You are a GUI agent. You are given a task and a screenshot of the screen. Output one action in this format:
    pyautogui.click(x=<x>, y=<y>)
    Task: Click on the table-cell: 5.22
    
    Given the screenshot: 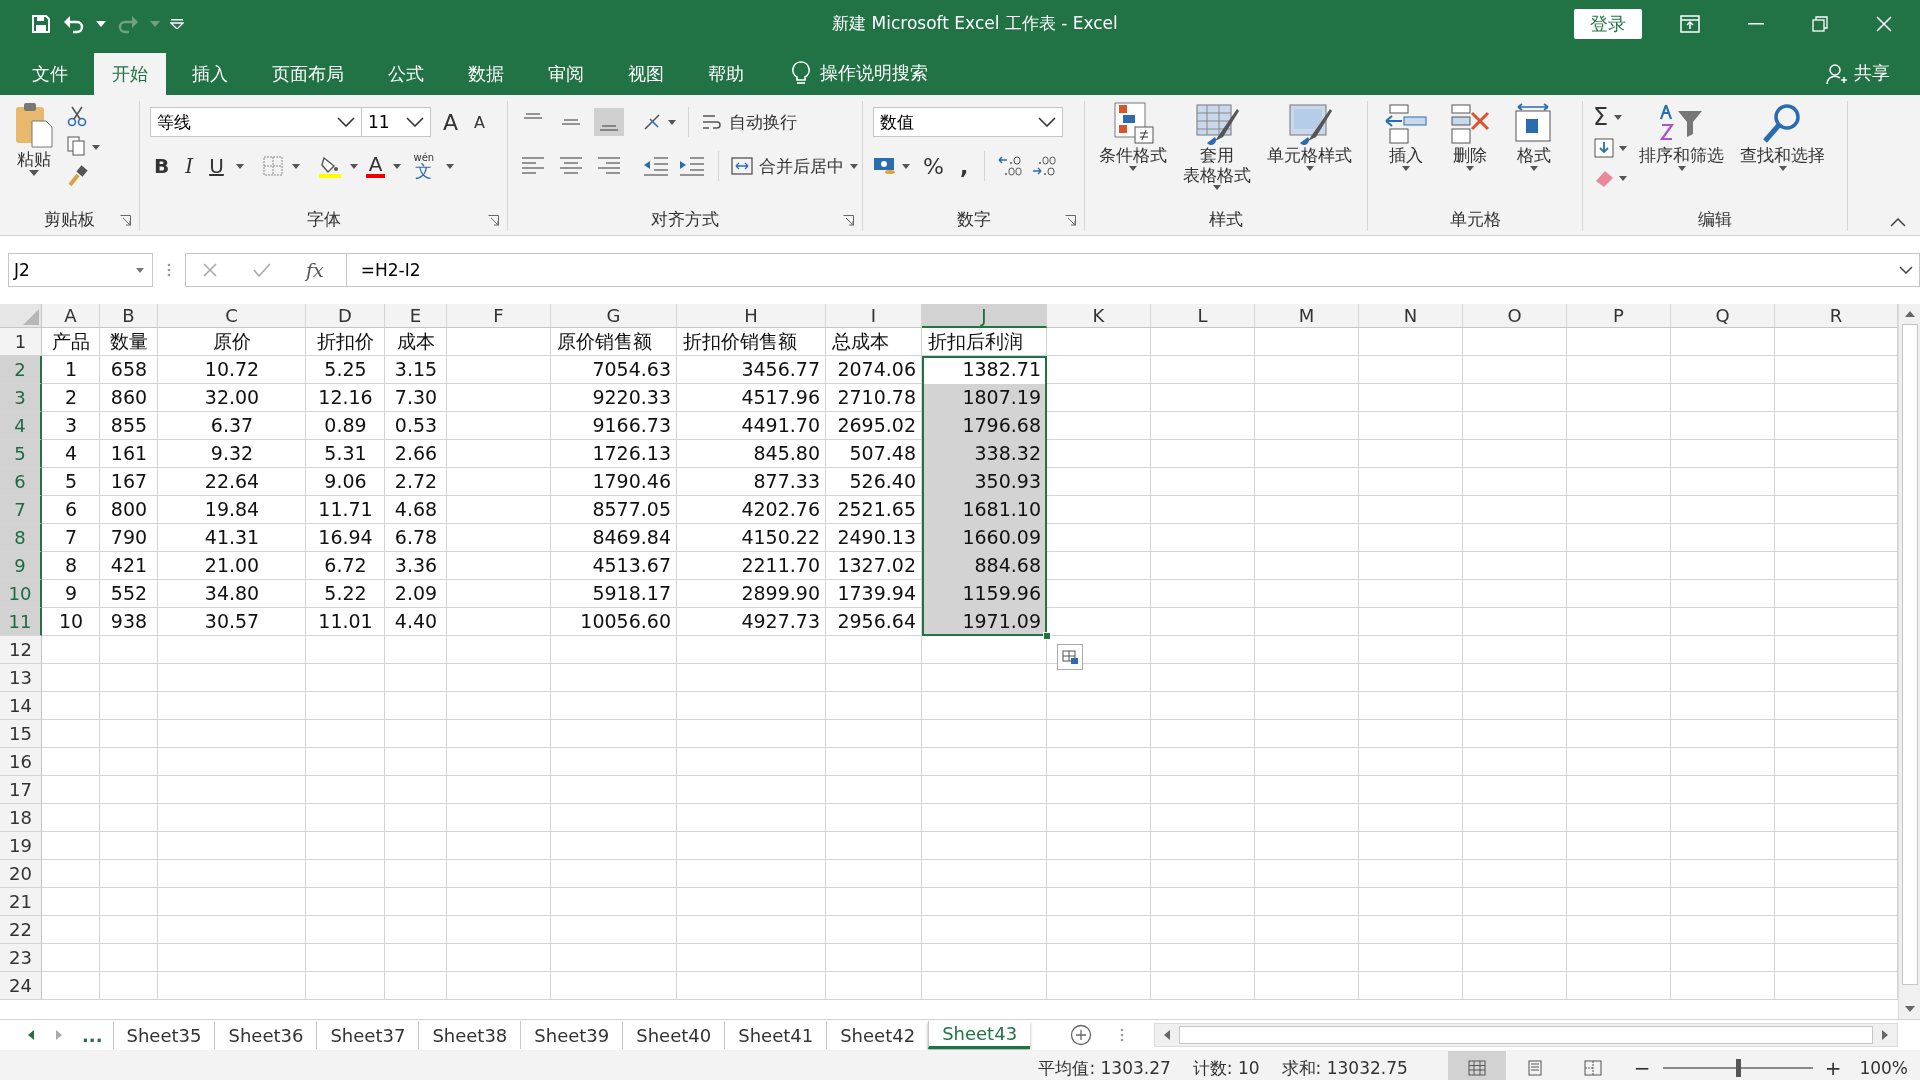 What is the action you would take?
    pyautogui.click(x=345, y=594)
    